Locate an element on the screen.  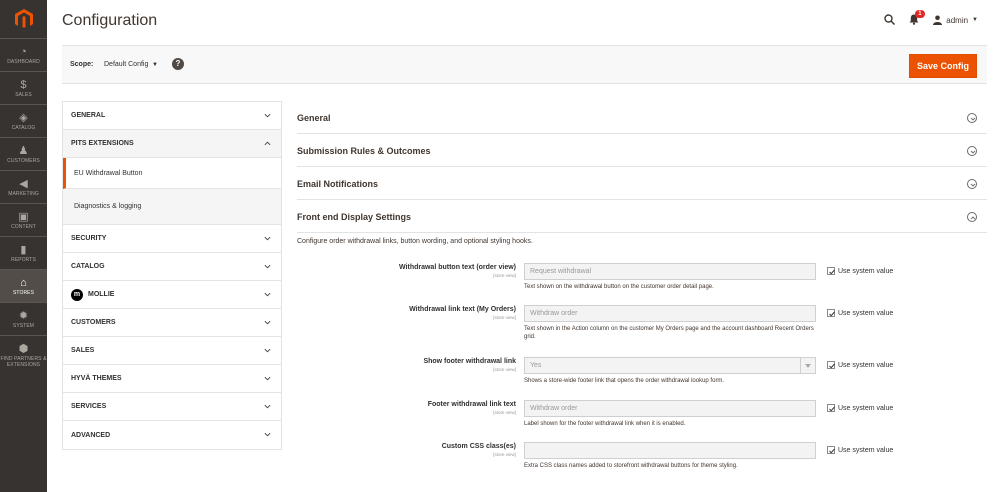
bar-chart-icon: ▮ is located at coordinates (23, 249).